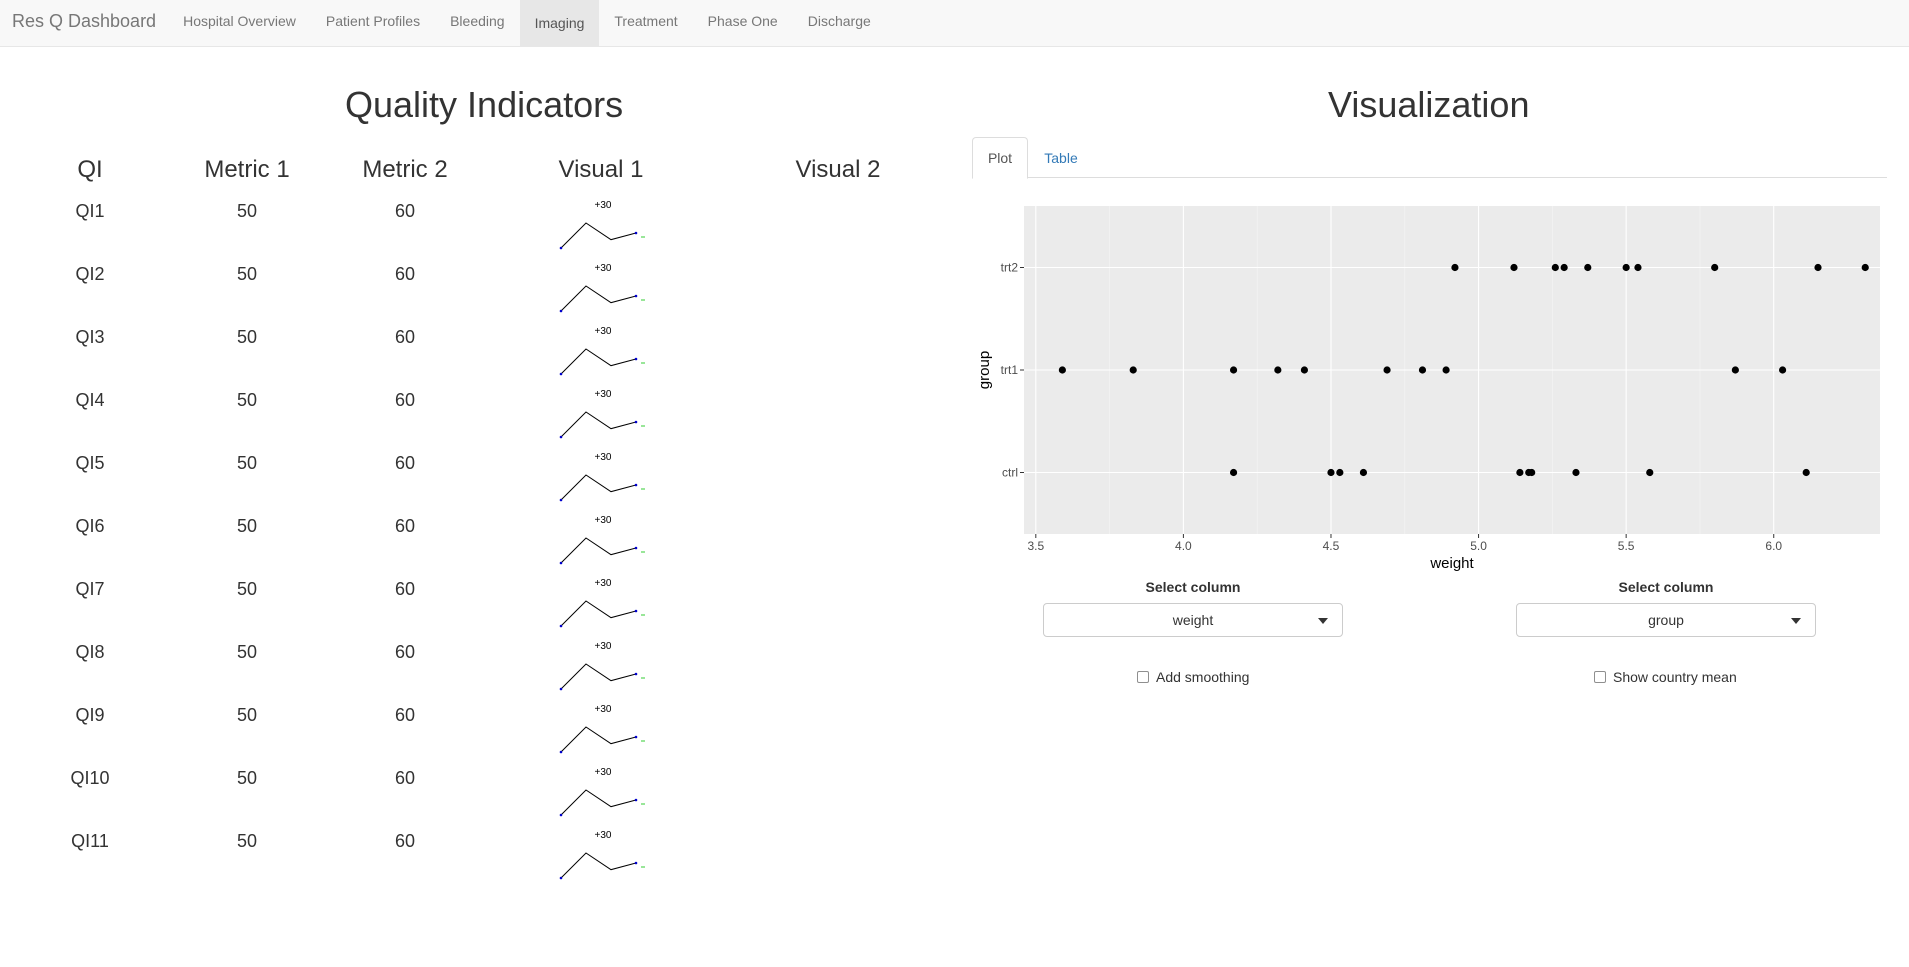 This screenshot has height=967, width=1909. What do you see at coordinates (373, 21) in the screenshot?
I see `nav-item-patient-profiles: Patient Profiles` at bounding box center [373, 21].